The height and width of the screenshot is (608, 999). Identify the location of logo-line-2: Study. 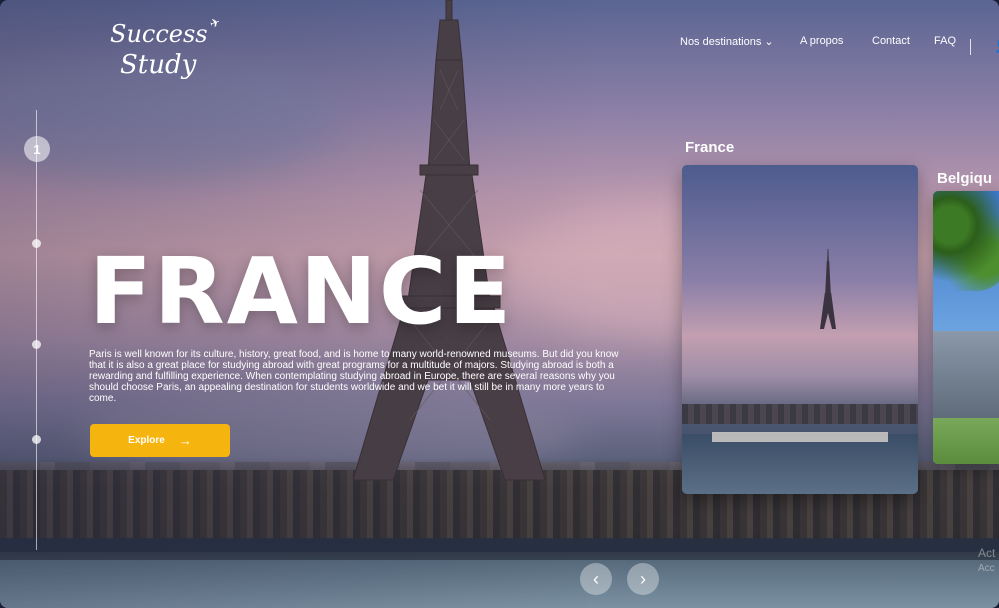
(158, 65).